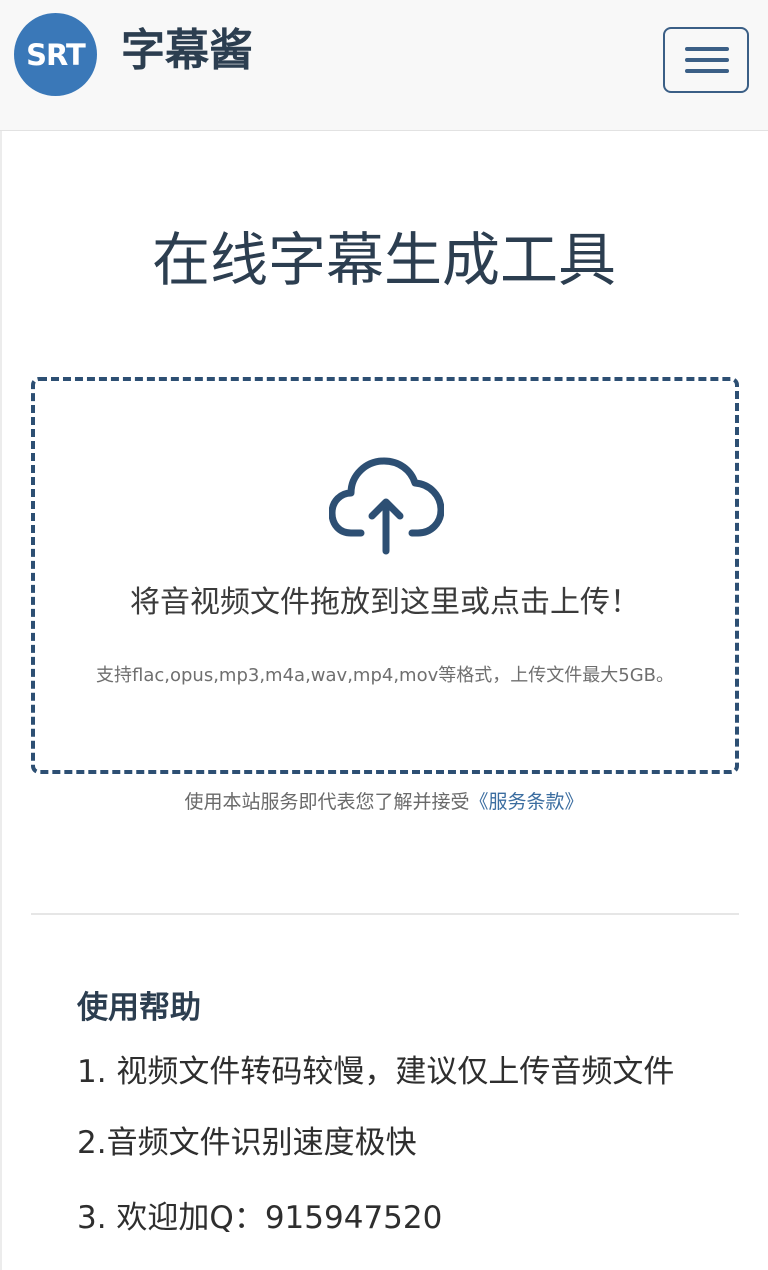 The image size is (768, 1270). What do you see at coordinates (247, 1143) in the screenshot?
I see `help-item: 2.音频文件识别速度极快` at bounding box center [247, 1143].